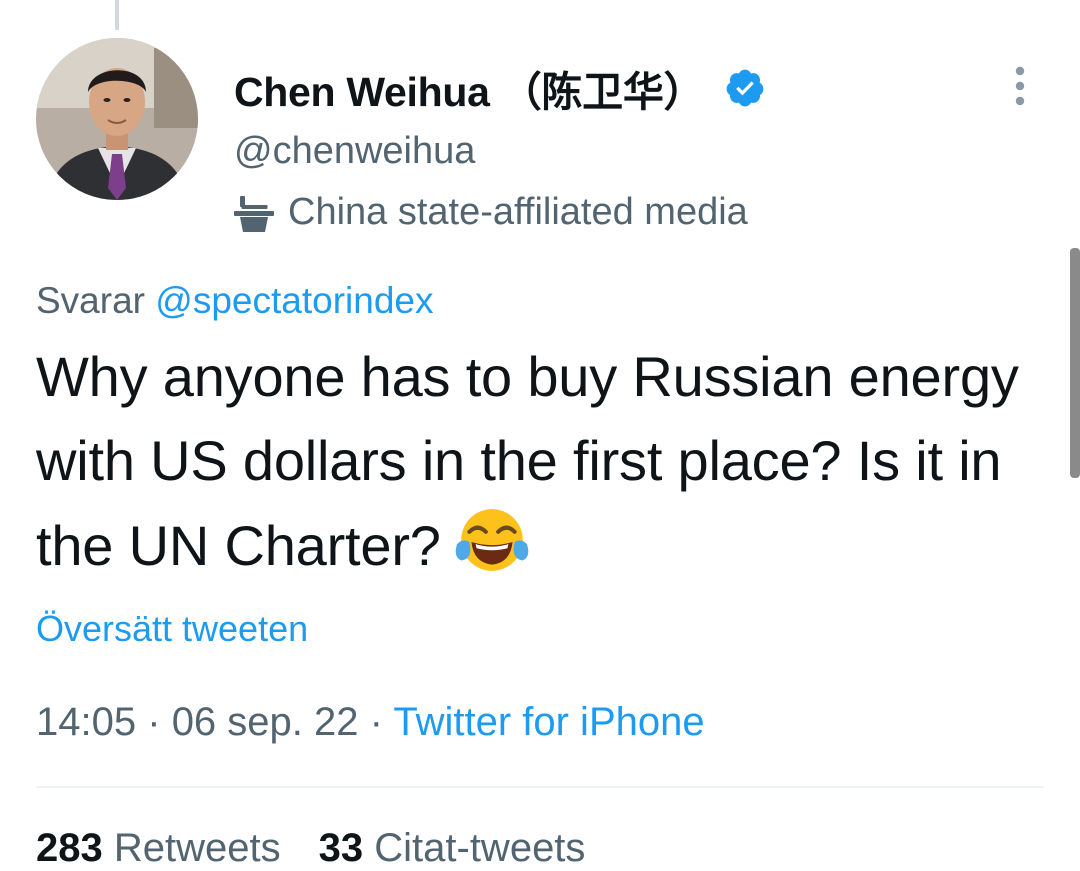  What do you see at coordinates (254, 214) in the screenshot?
I see `podium-icon` at bounding box center [254, 214].